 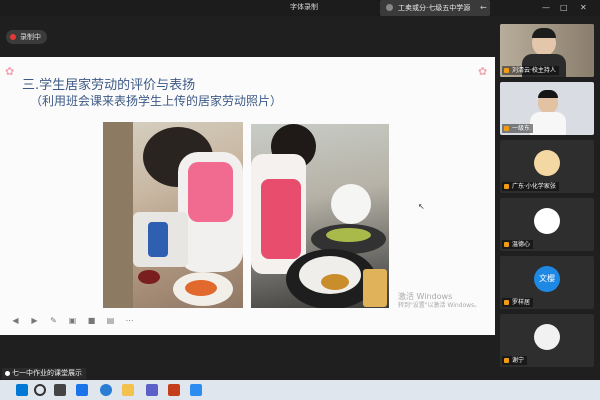 I want to click on store-icon, so click(x=152, y=390).